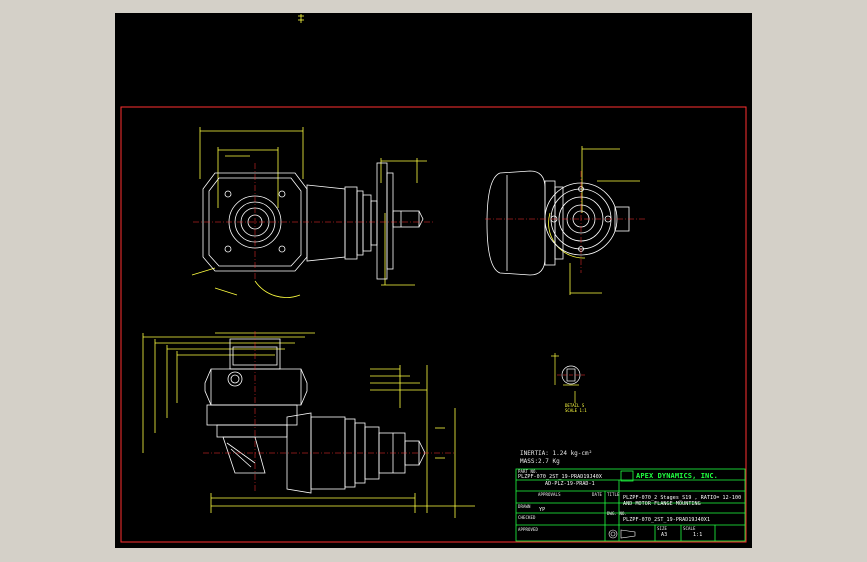 This screenshot has height=562, width=867. I want to click on top-right-view, so click(565, 220).